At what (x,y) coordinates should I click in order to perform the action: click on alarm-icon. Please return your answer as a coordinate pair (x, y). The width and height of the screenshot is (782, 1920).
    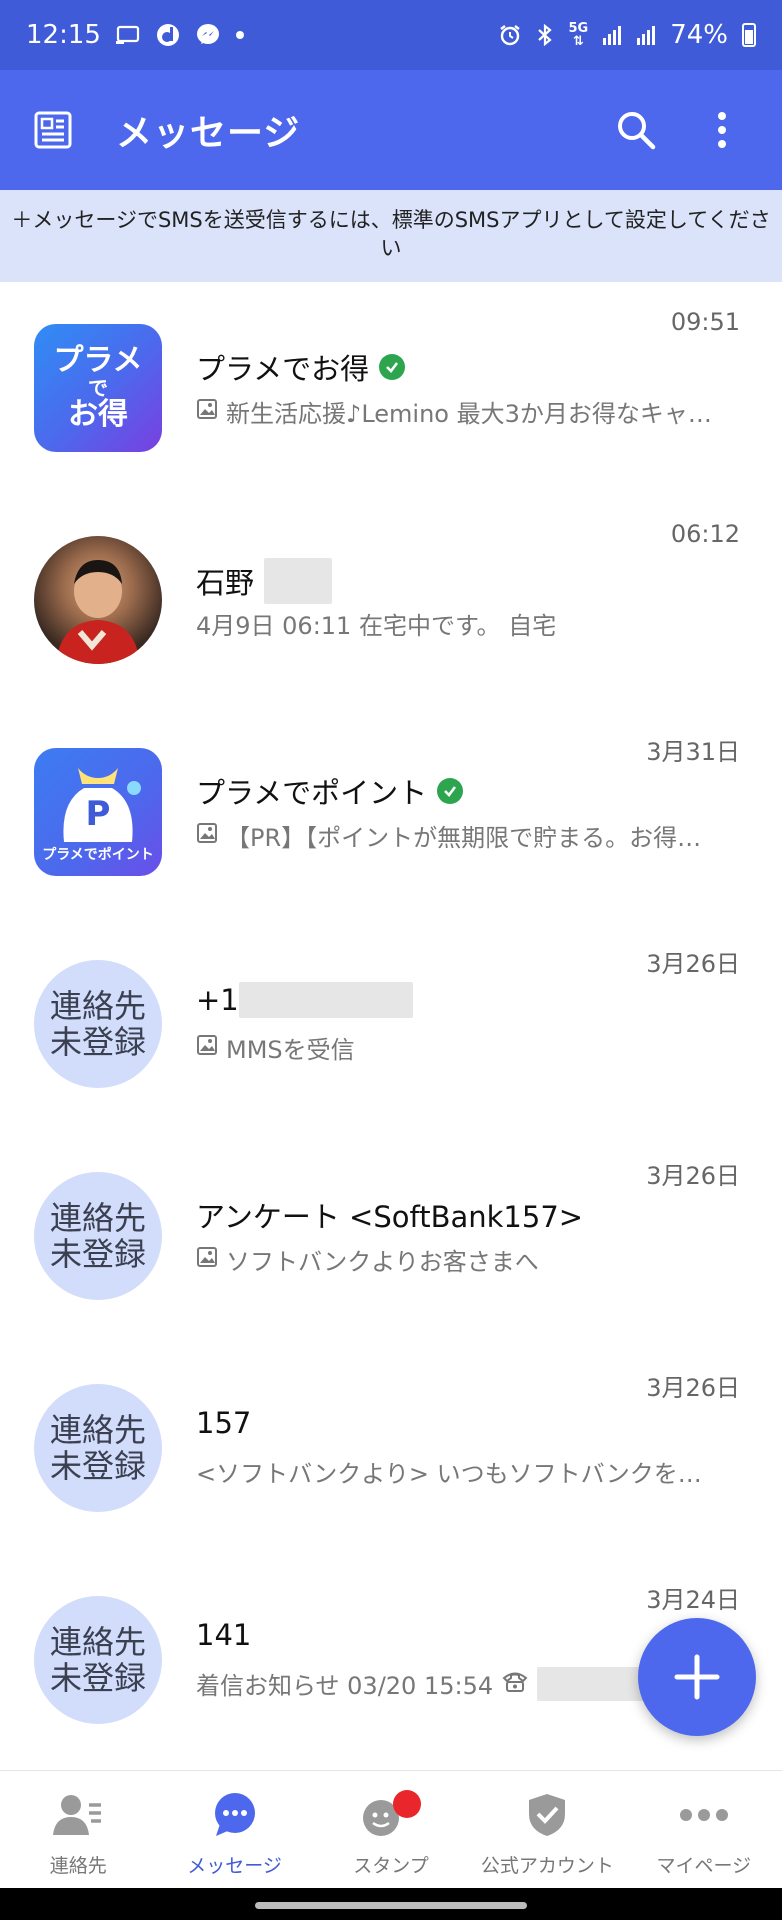
    Looking at the image, I should click on (510, 35).